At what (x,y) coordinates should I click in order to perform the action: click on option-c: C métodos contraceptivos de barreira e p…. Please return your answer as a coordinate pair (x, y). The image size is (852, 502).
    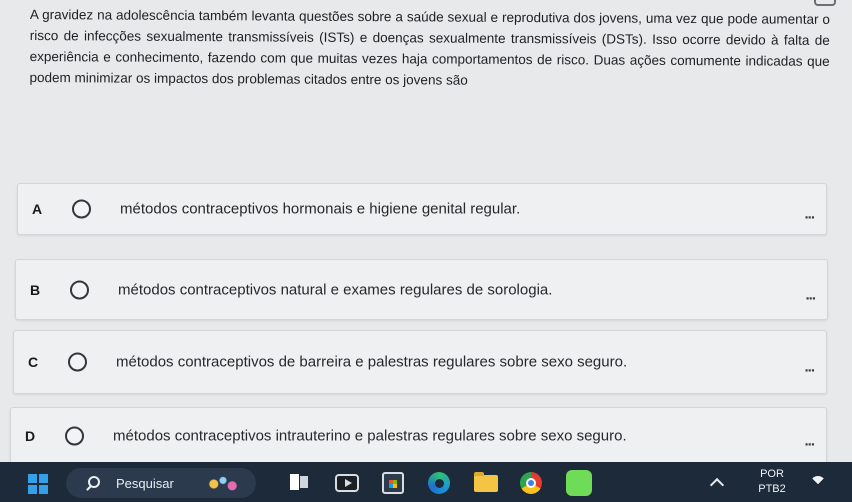
    Looking at the image, I should click on (420, 362).